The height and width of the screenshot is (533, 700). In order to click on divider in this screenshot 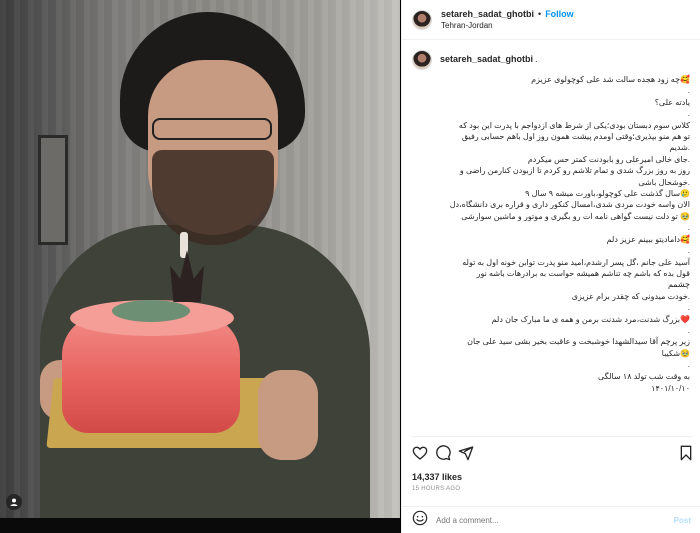, I will do `click(552, 436)`.